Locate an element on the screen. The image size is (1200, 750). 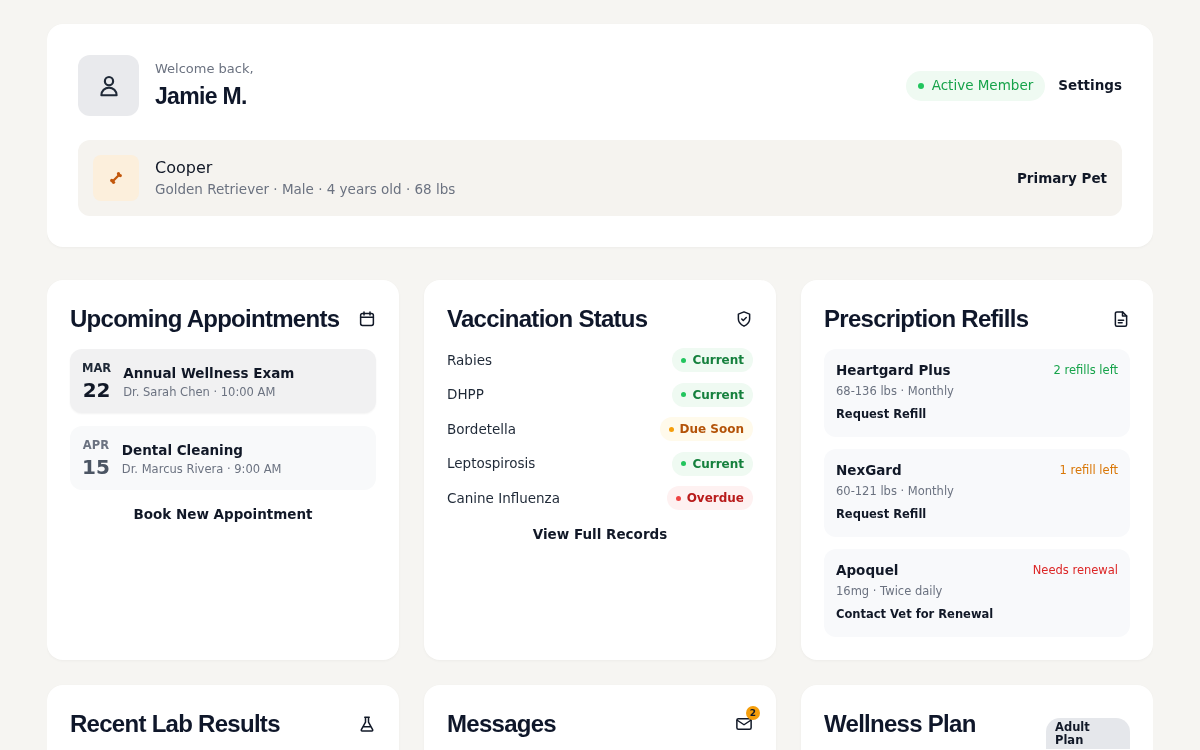
card-title: Vaccination Status is located at coordinates (547, 319).